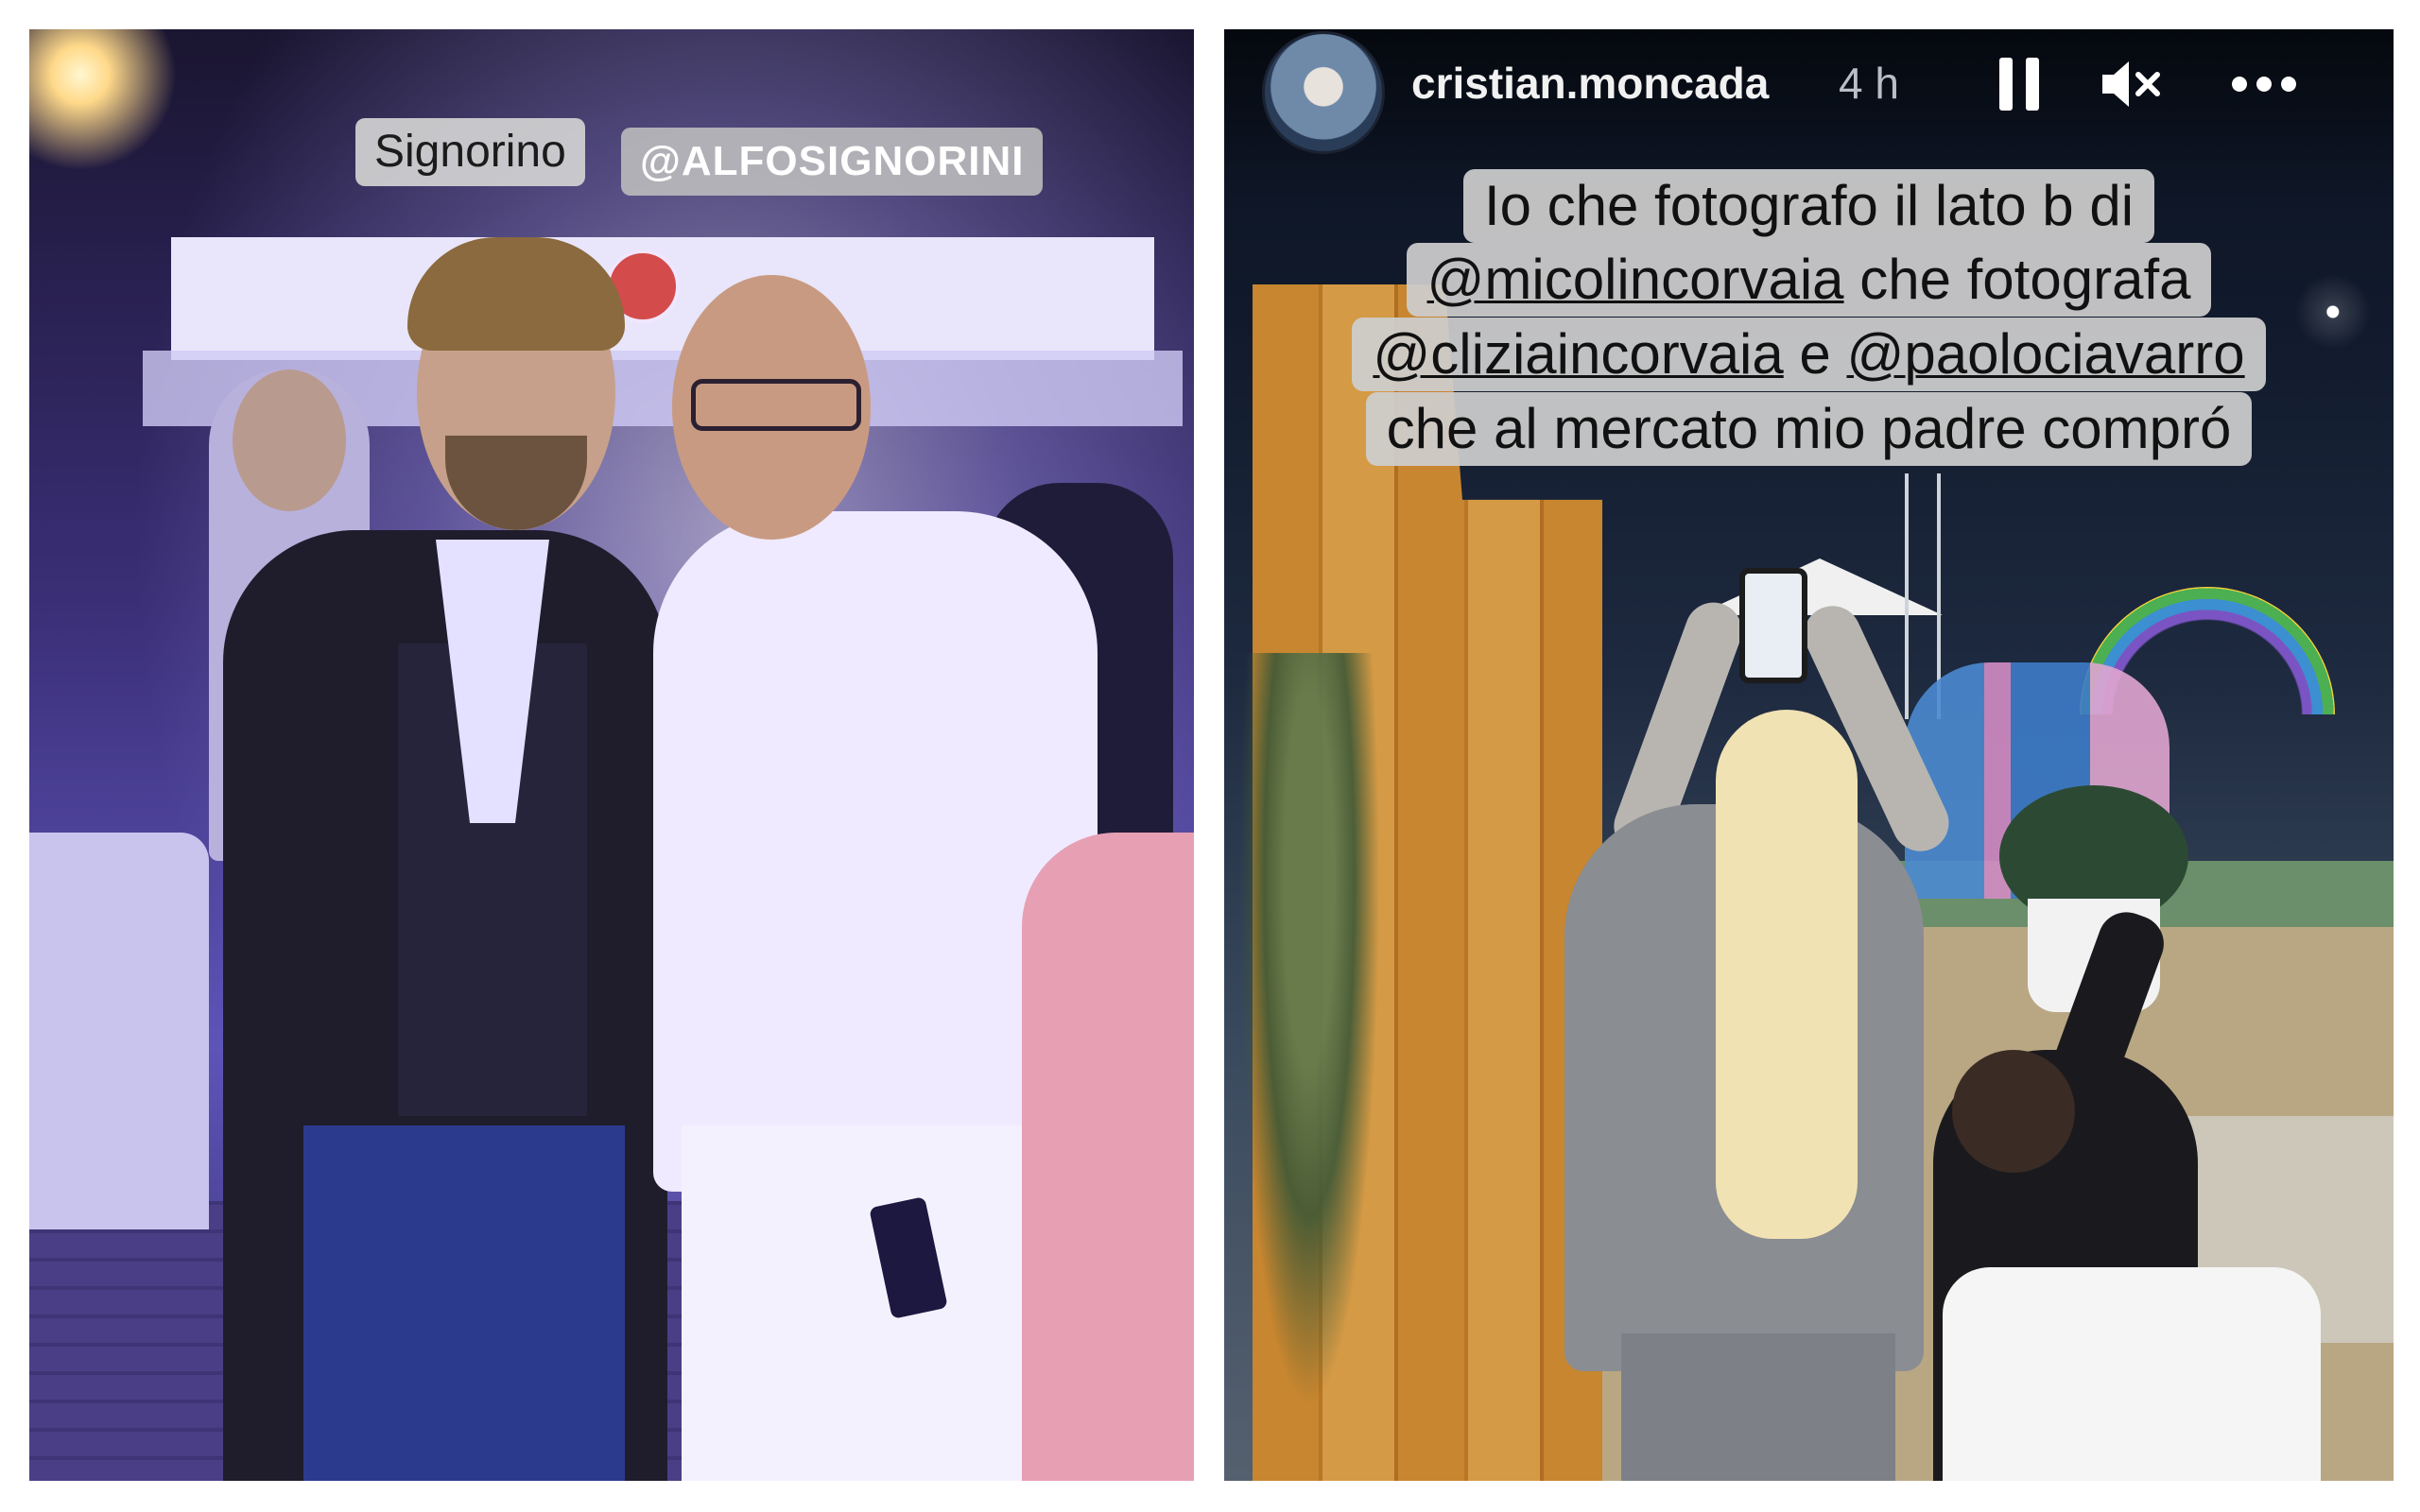 This screenshot has width=2420, height=1512. Describe the element at coordinates (119, 1031) in the screenshot. I see `round-table` at that location.